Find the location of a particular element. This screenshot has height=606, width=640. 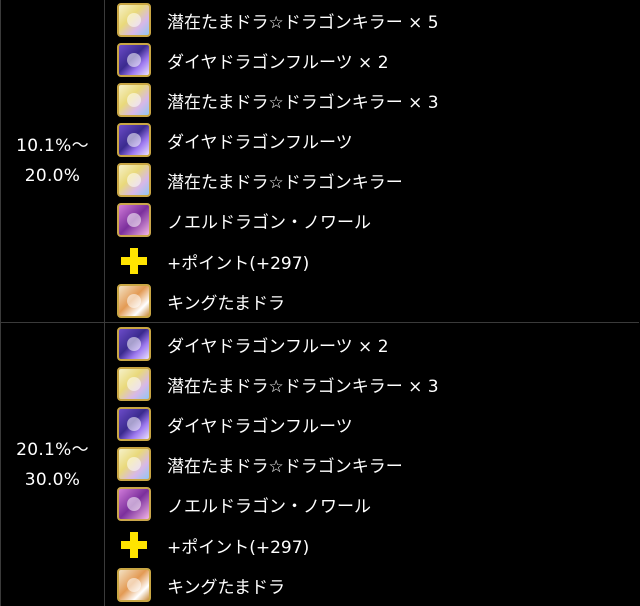

reward-row: 潜在たまドラ☆ドラゴンキラー × 5 is located at coordinates (372, 20).